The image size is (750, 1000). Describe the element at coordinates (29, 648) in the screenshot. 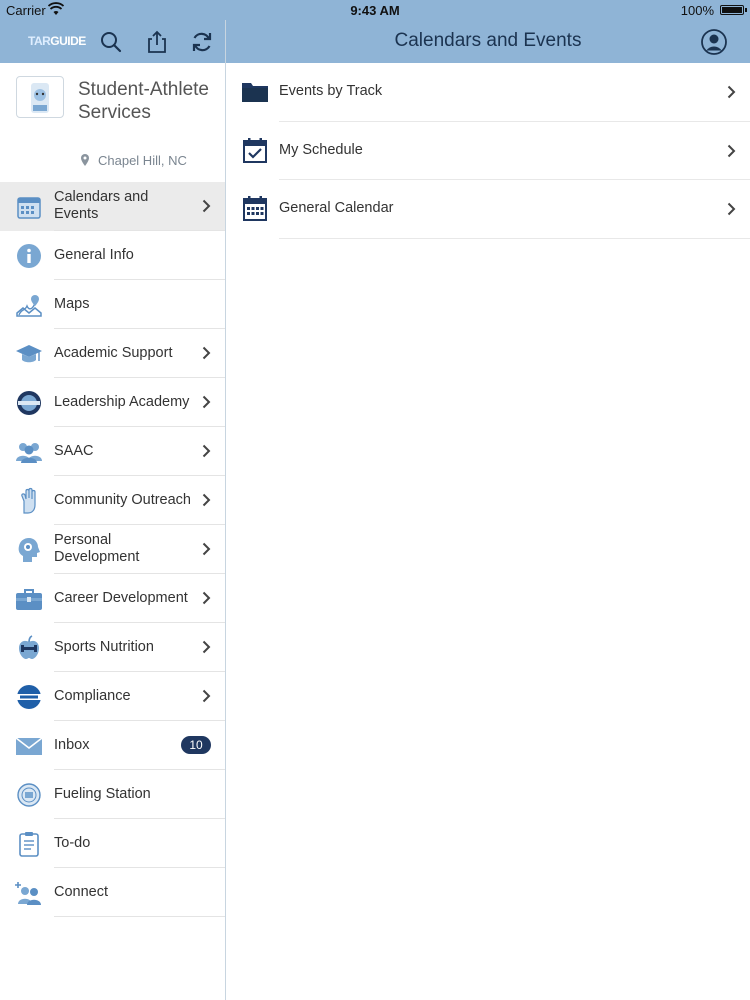

I see `apple-icon` at that location.